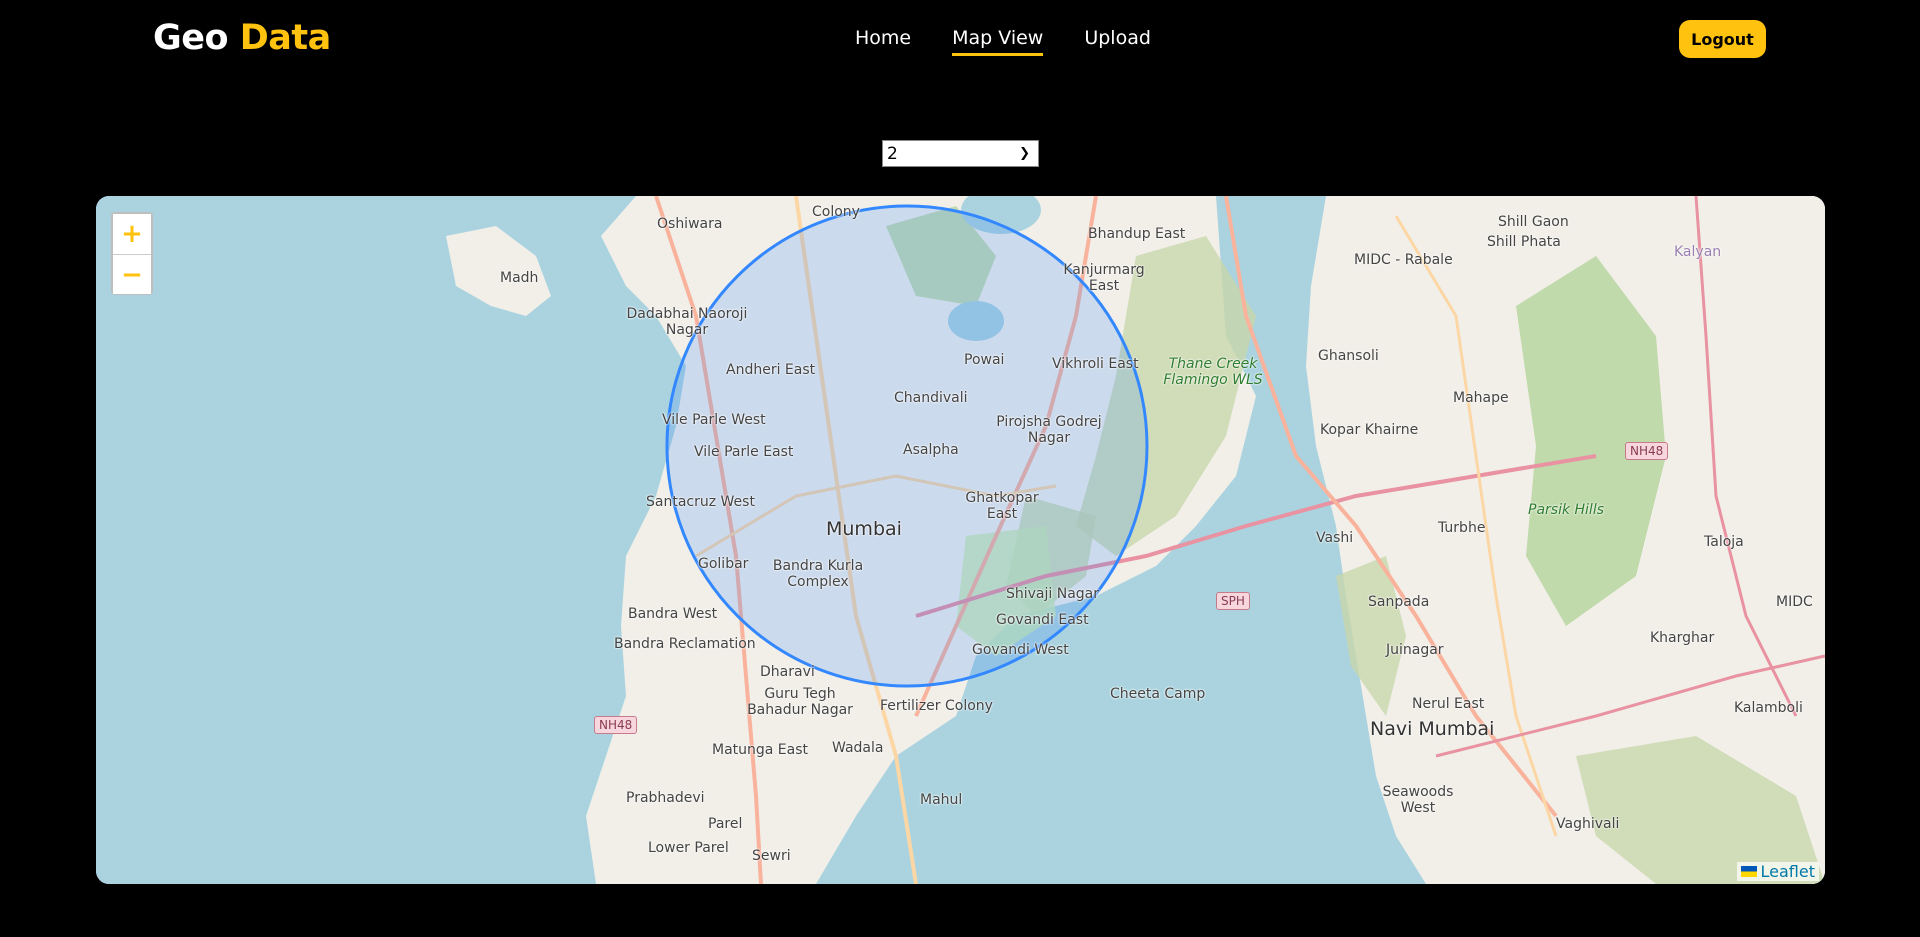 The width and height of the screenshot is (1920, 937). I want to click on main-nav: Home Map View Upload, so click(1003, 41).